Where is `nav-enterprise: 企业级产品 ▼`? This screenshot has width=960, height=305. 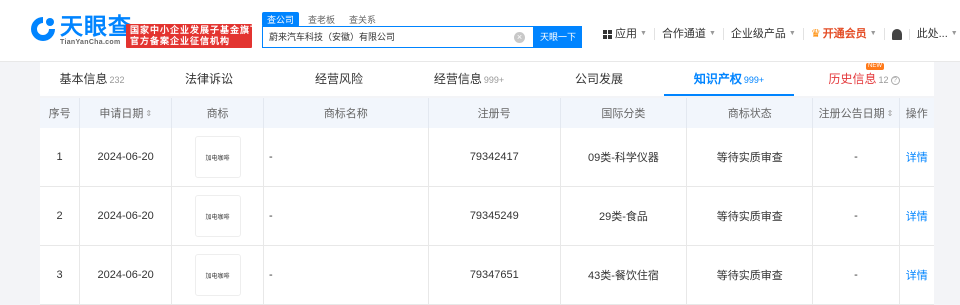 nav-enterprise: 企业级产品 ▼ is located at coordinates (764, 34).